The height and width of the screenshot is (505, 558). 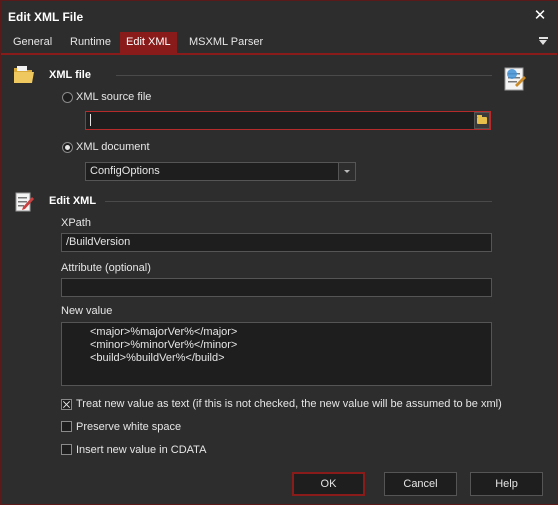 I want to click on xml-document-selected-value: ConfigOptions, so click(x=125, y=171).